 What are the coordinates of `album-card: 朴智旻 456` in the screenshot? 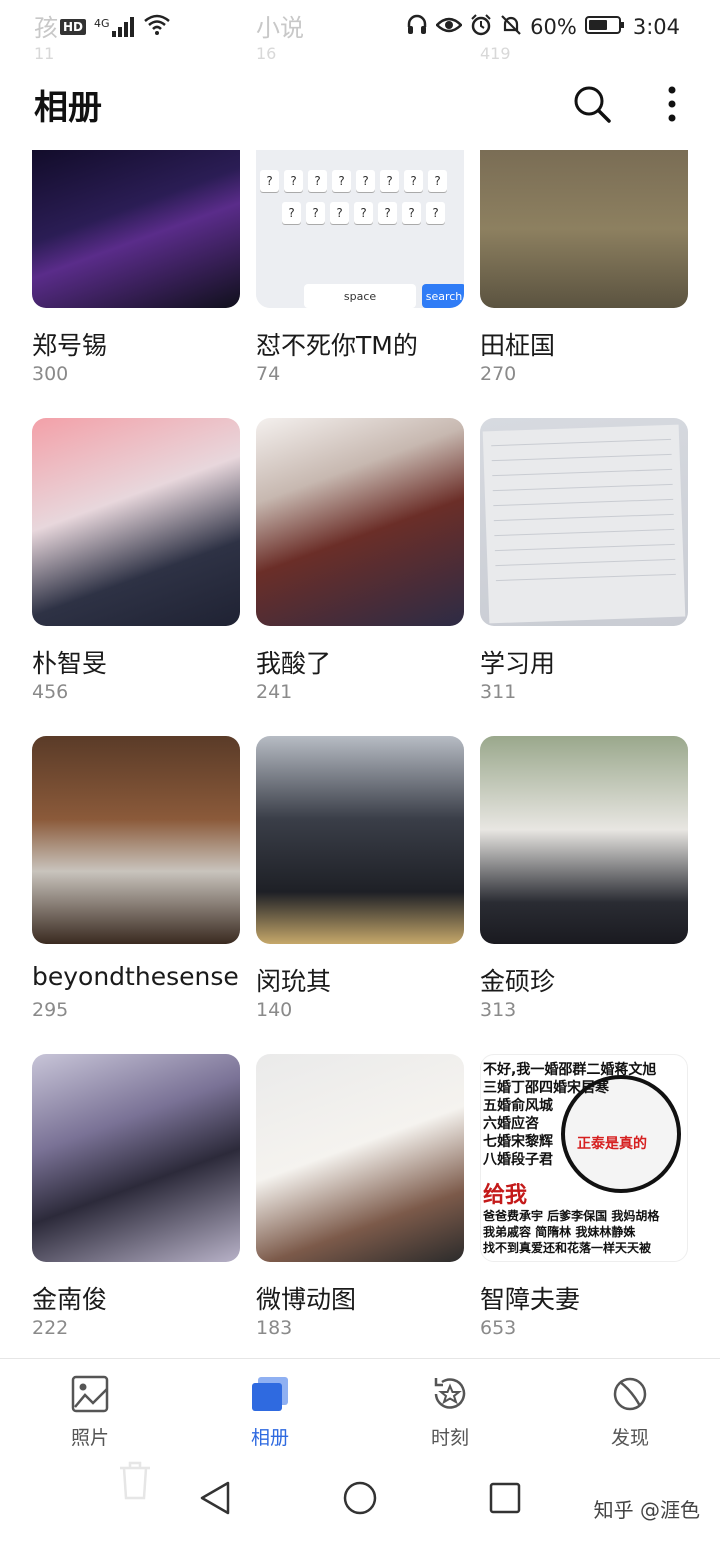 It's located at (136, 577).